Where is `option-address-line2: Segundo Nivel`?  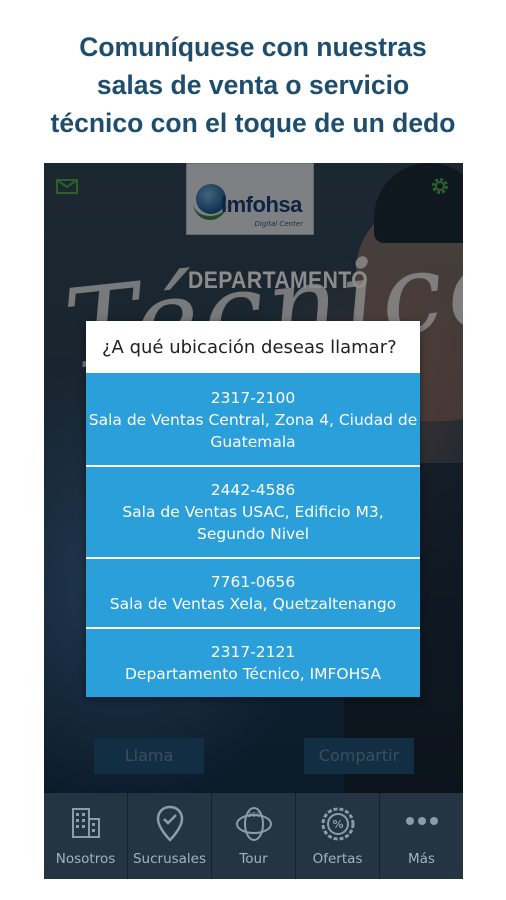
option-address-line2: Segundo Nivel is located at coordinates (253, 534).